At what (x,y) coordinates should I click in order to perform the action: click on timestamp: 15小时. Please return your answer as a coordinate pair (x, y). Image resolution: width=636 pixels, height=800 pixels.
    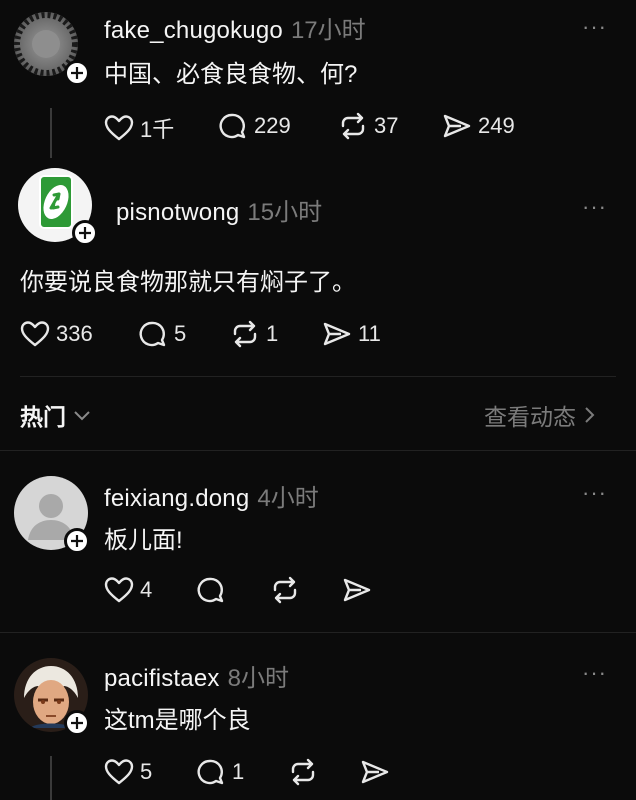
    Looking at the image, I should click on (285, 212).